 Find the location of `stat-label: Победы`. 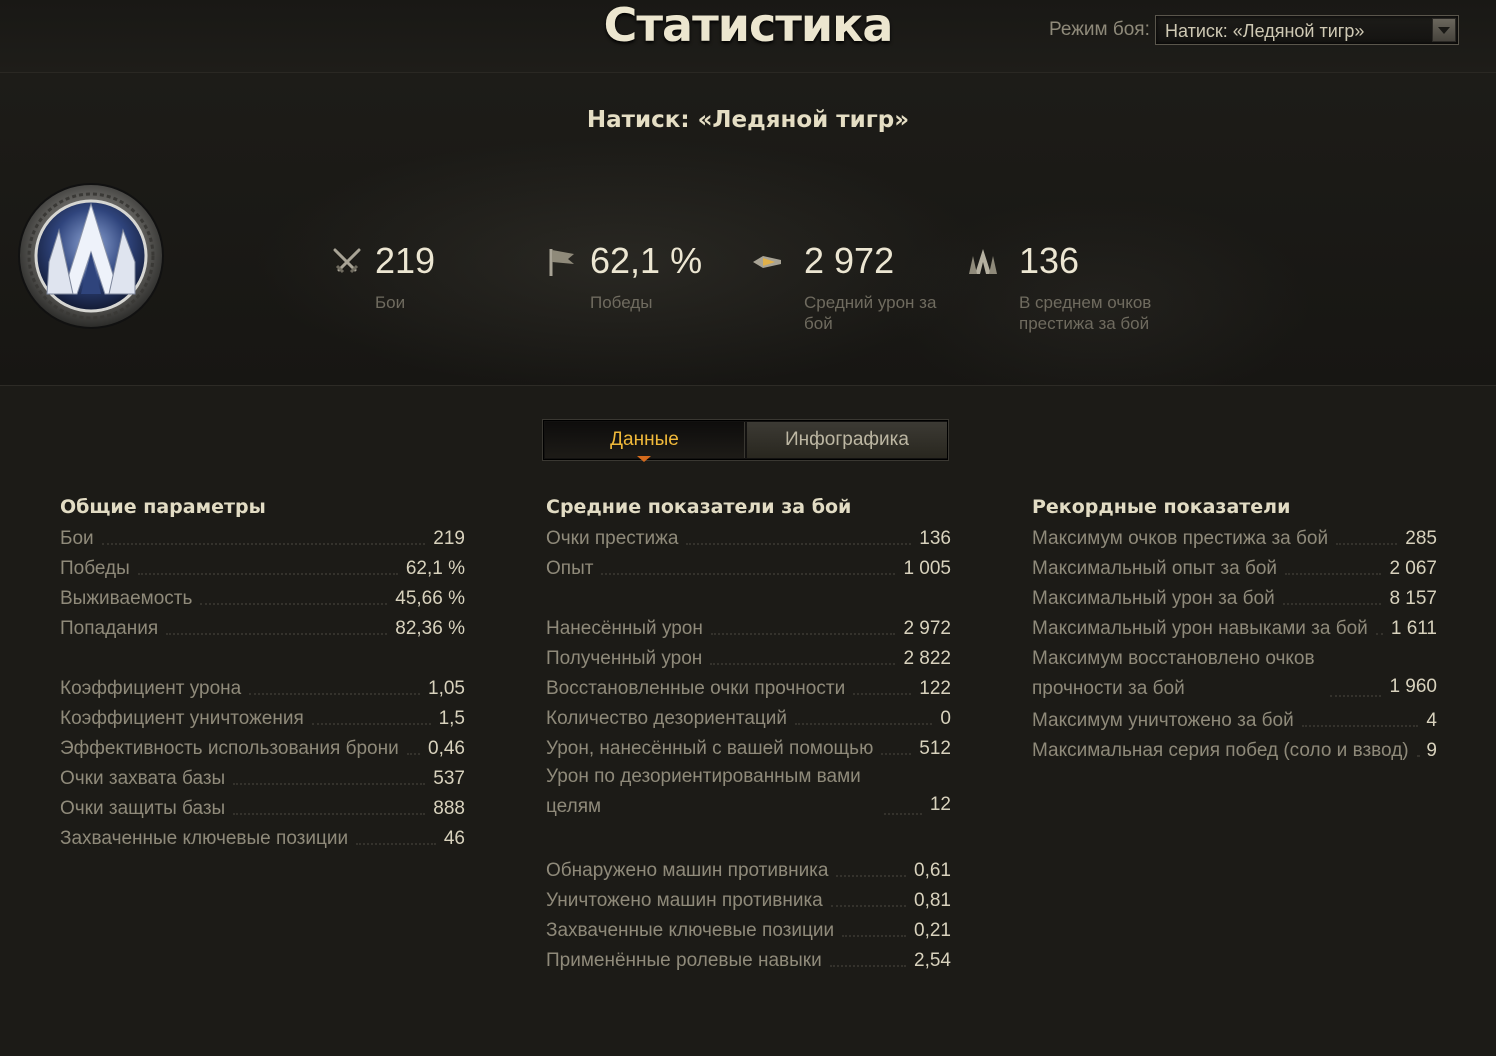

stat-label: Победы is located at coordinates (95, 568).